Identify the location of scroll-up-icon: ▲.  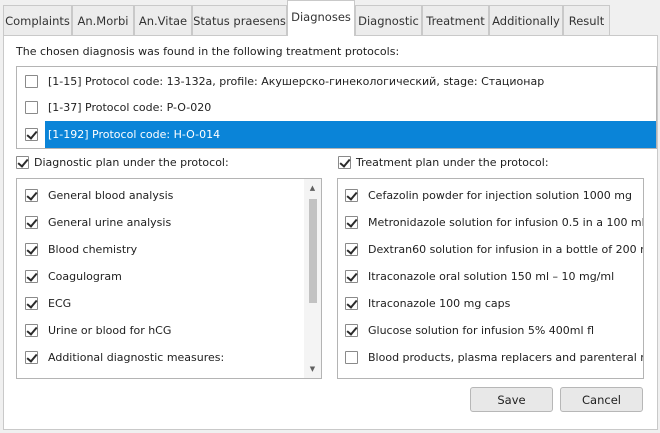
(312, 188).